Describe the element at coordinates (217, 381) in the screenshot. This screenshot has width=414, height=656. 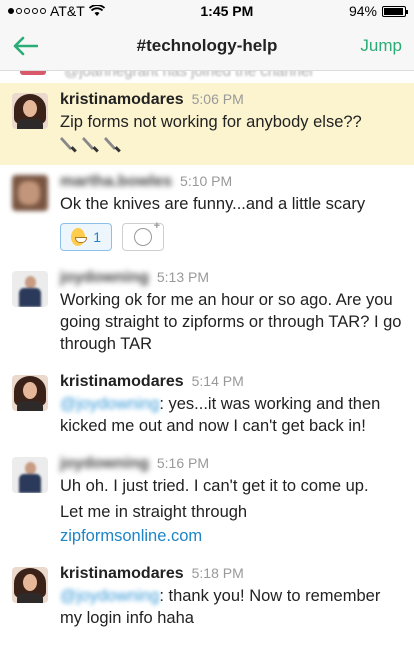
I see `message-time: 5:14 PM` at that location.